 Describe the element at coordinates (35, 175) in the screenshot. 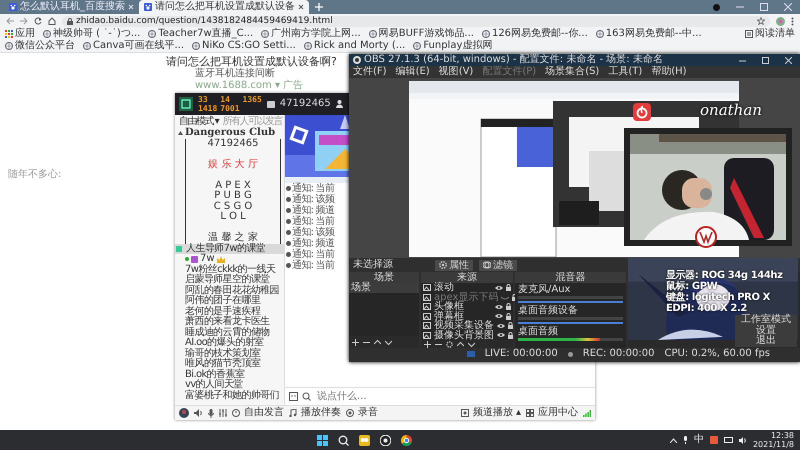

I see `side-text: 随年不多心:` at that location.